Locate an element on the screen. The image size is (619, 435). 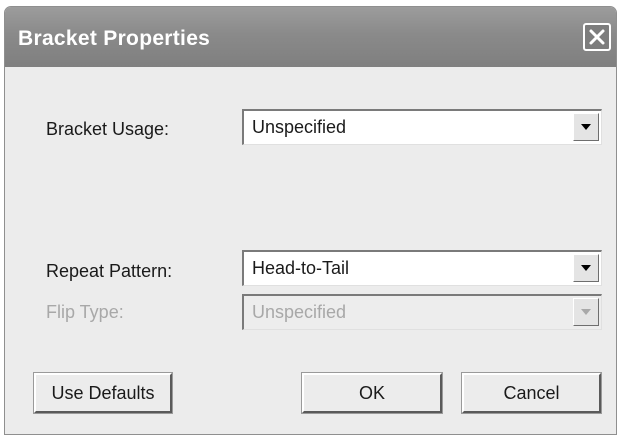
close-icon is located at coordinates (597, 37).